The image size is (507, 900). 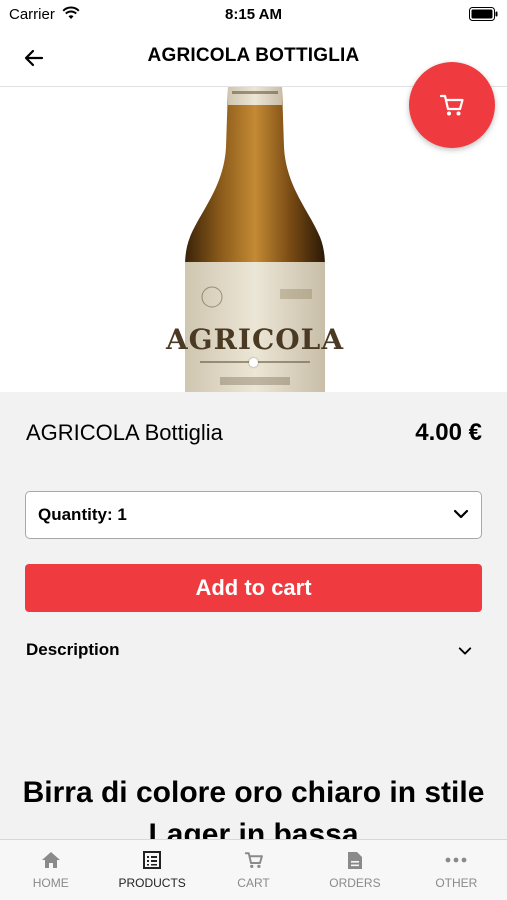 What do you see at coordinates (355, 883) in the screenshot?
I see `tab-label: ORDERS` at bounding box center [355, 883].